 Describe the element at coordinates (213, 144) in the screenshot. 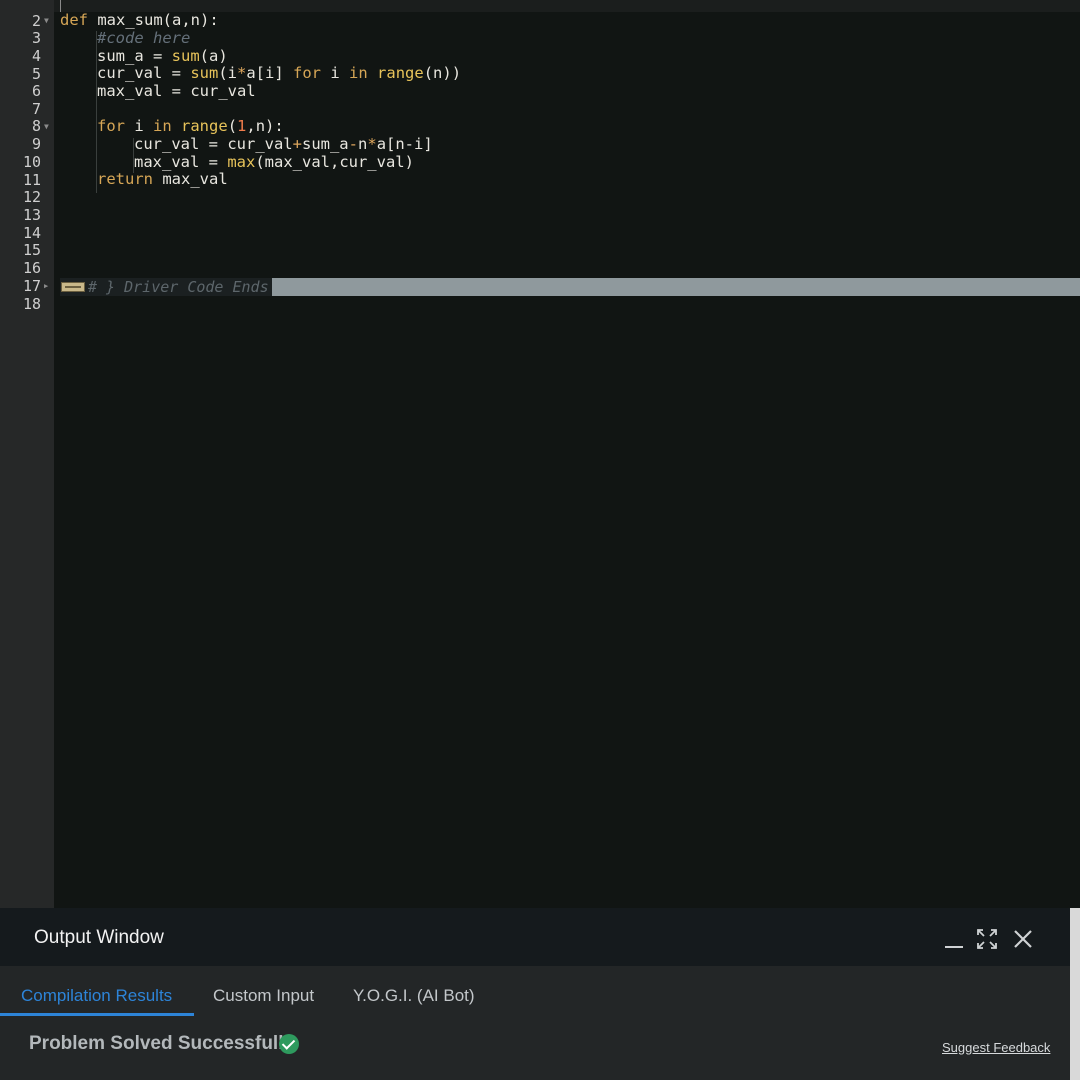

I see `code-token: cur_val = cur_val` at that location.